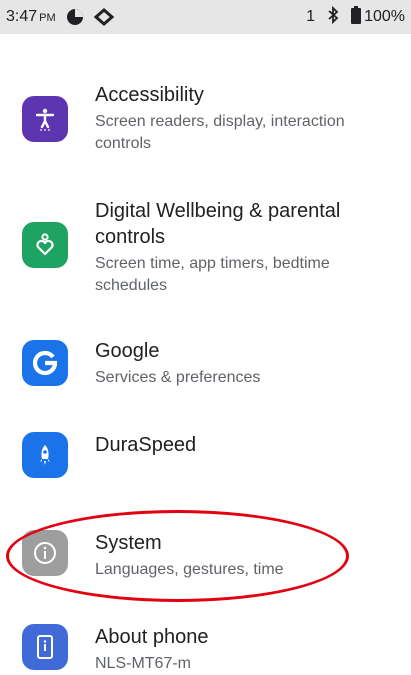 The image size is (411, 675). What do you see at coordinates (45, 647) in the screenshot?
I see `phone-icon` at bounding box center [45, 647].